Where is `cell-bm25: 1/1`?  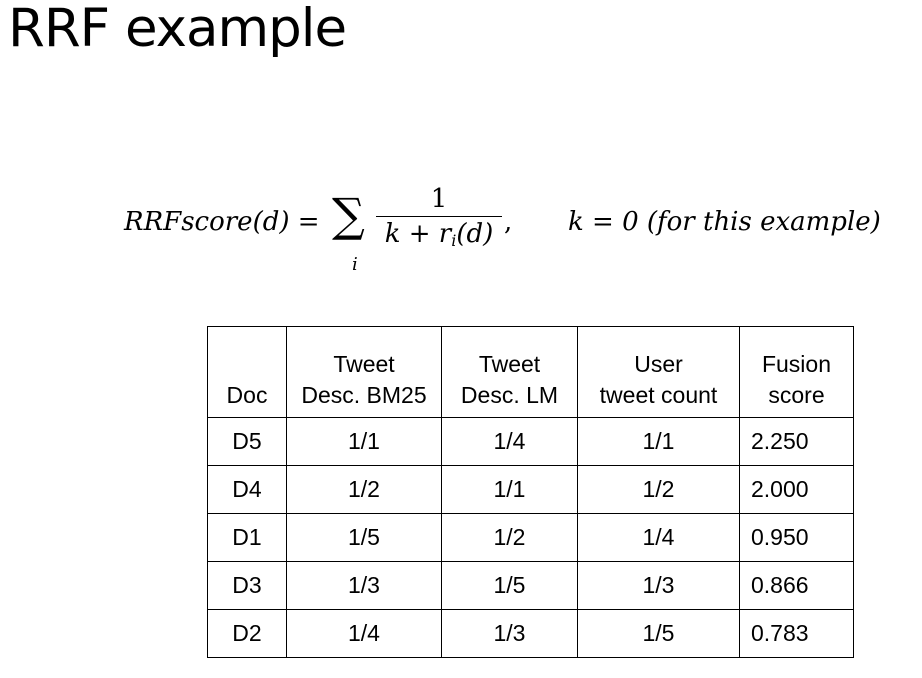
cell-bm25: 1/1 is located at coordinates (364, 441).